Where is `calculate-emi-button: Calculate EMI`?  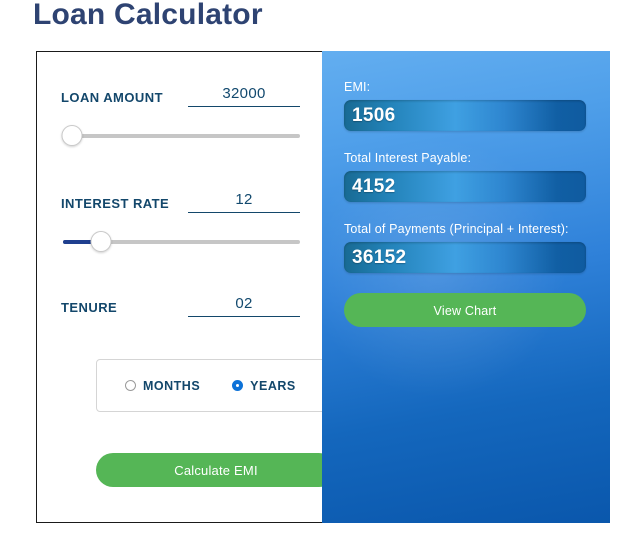
calculate-emi-button: Calculate EMI is located at coordinates (216, 470).